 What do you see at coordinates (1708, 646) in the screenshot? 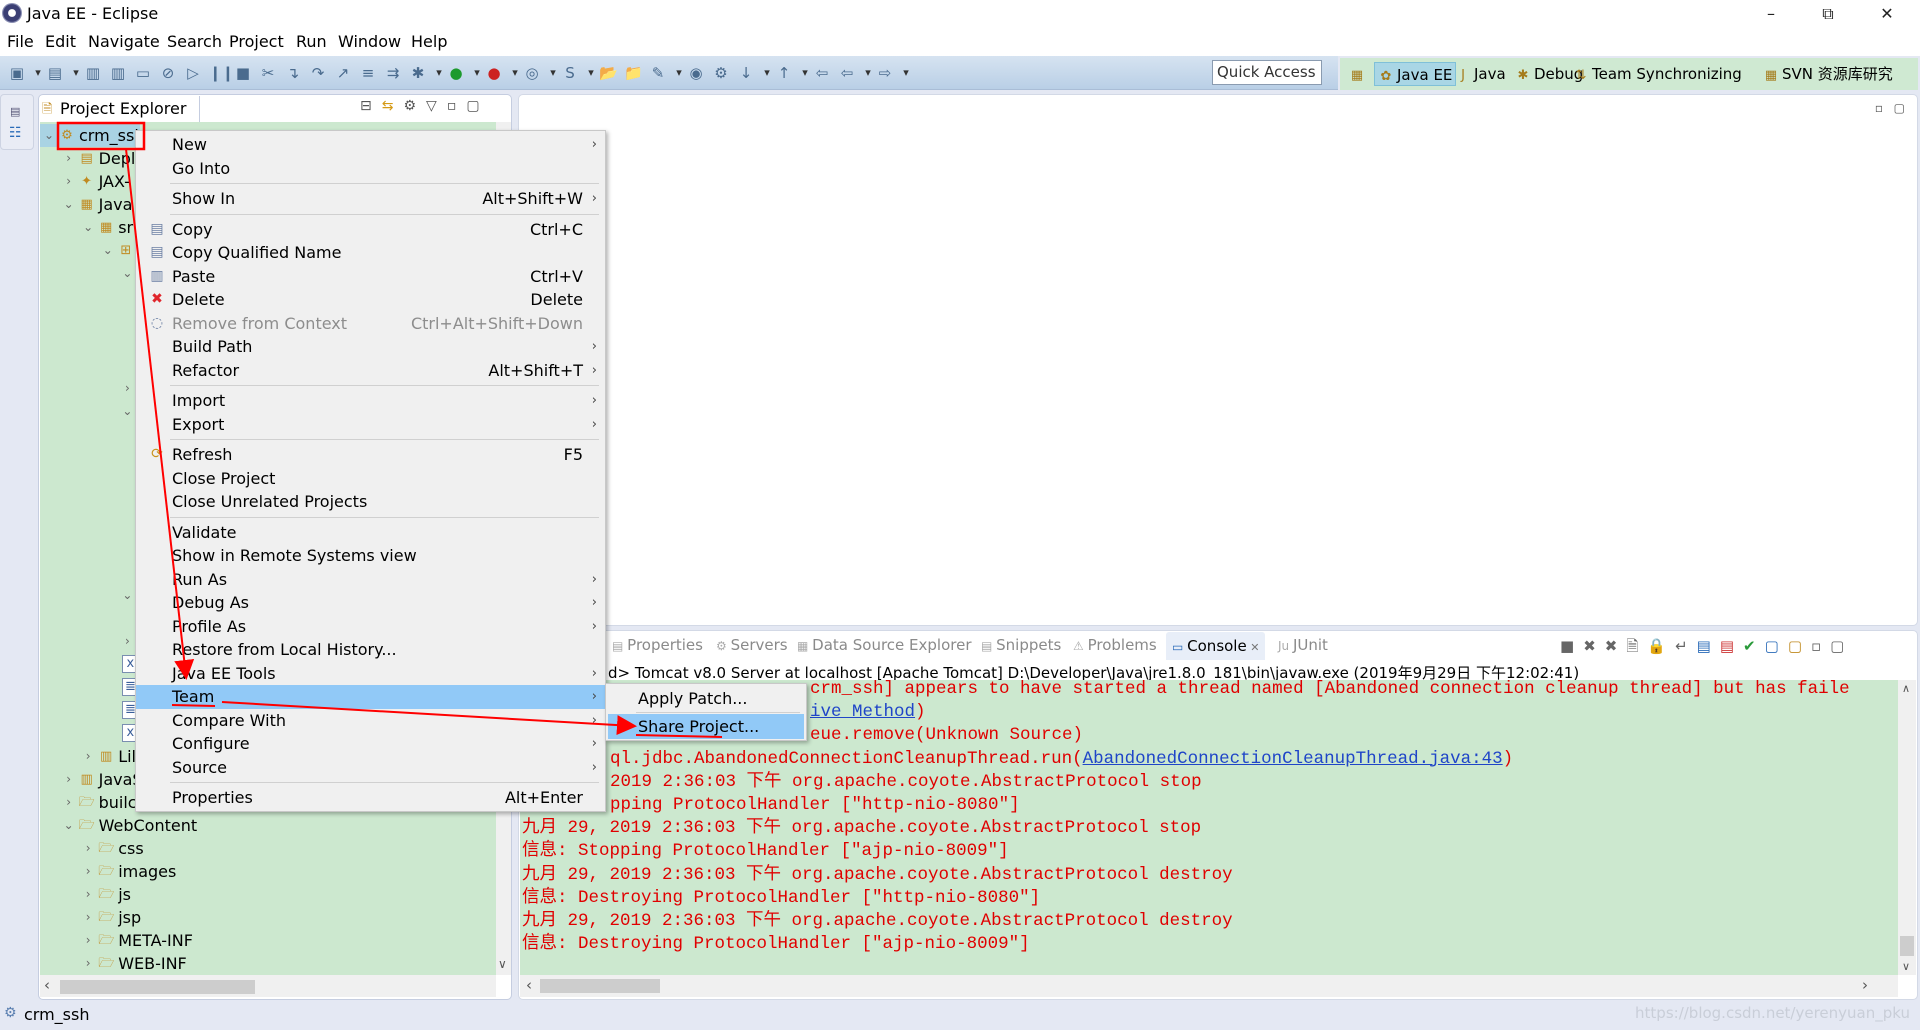
I see `show-stdout-icon: ▤` at bounding box center [1708, 646].